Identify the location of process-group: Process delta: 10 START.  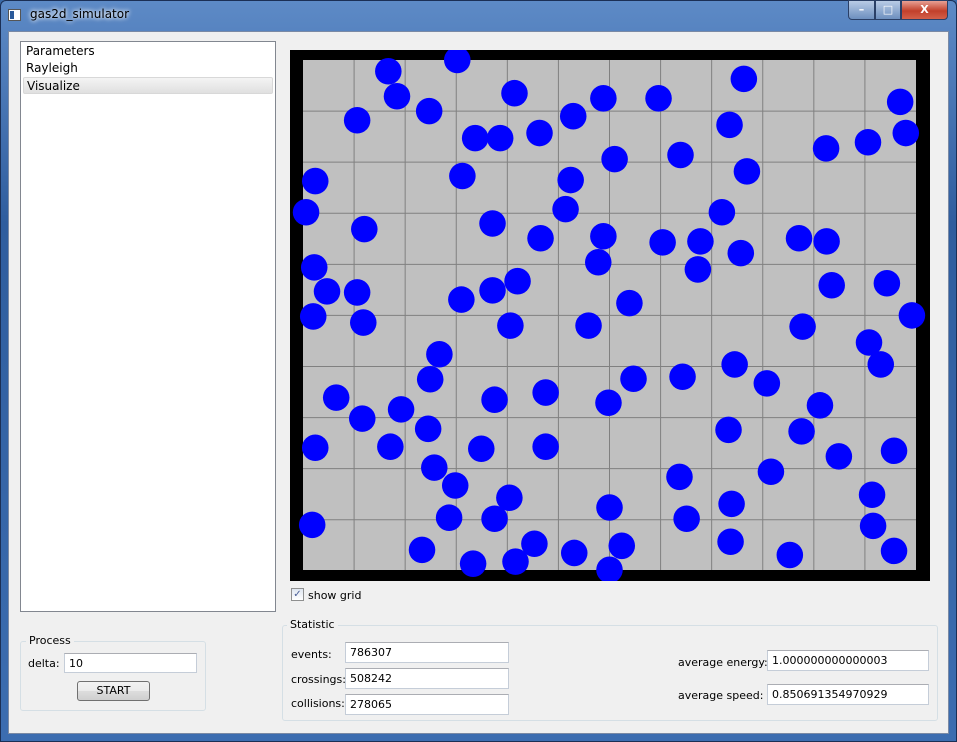
(113, 672).